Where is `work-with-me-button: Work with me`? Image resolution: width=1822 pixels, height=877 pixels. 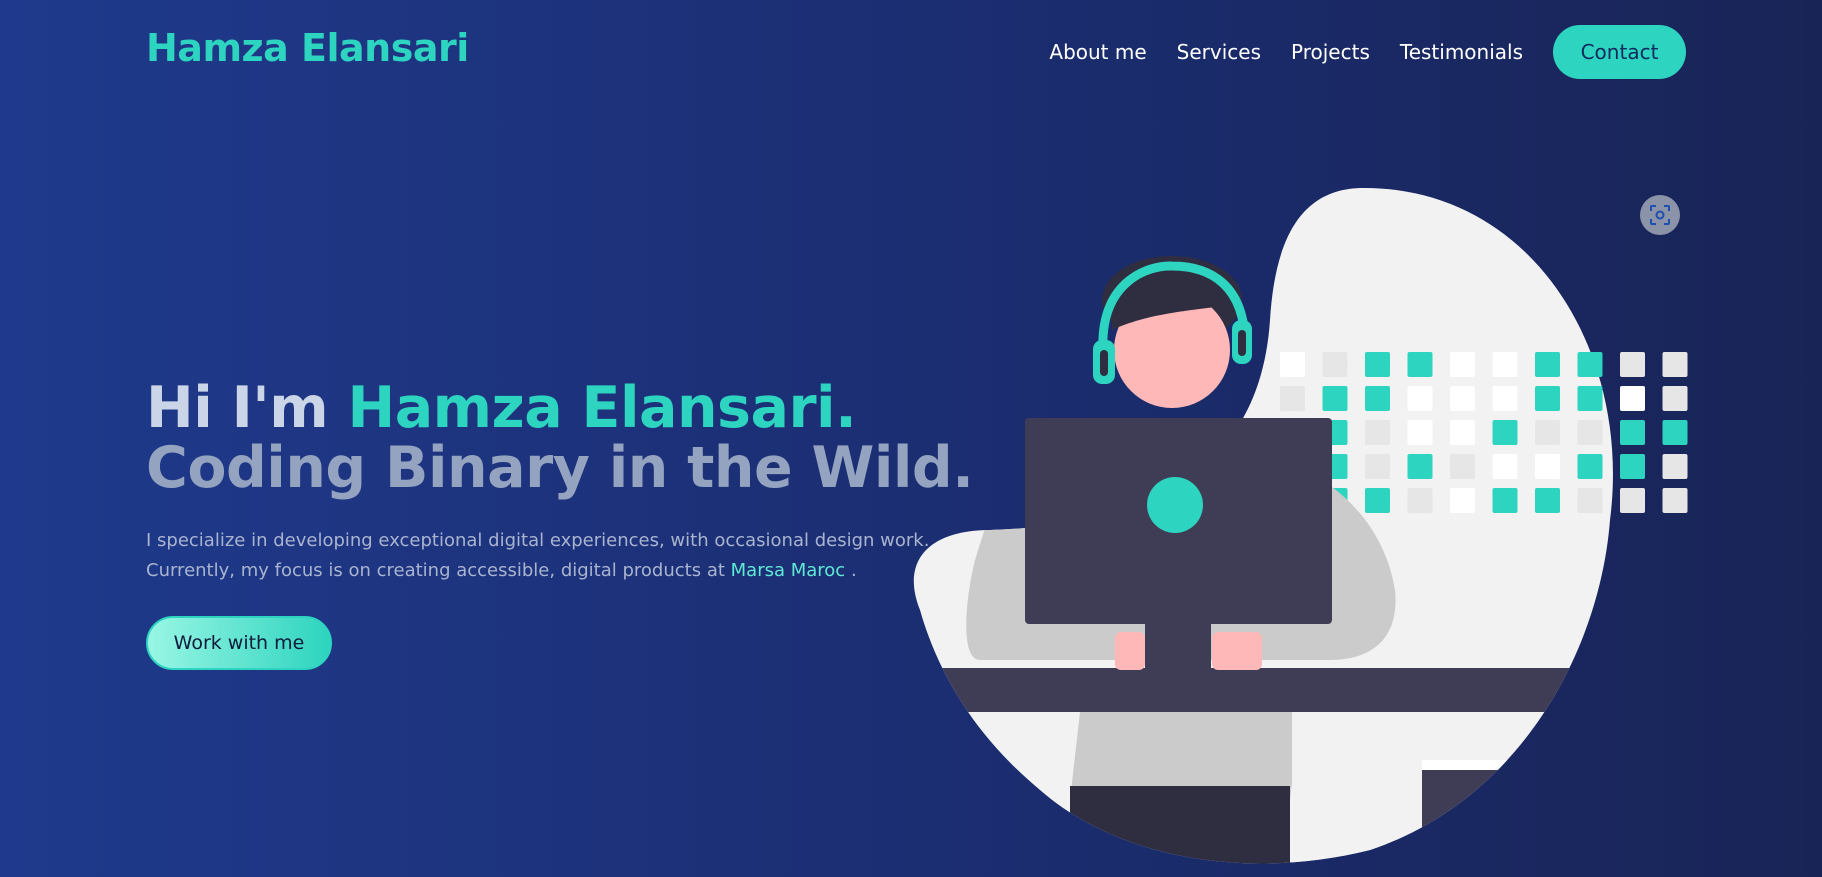 work-with-me-button: Work with me is located at coordinates (239, 643).